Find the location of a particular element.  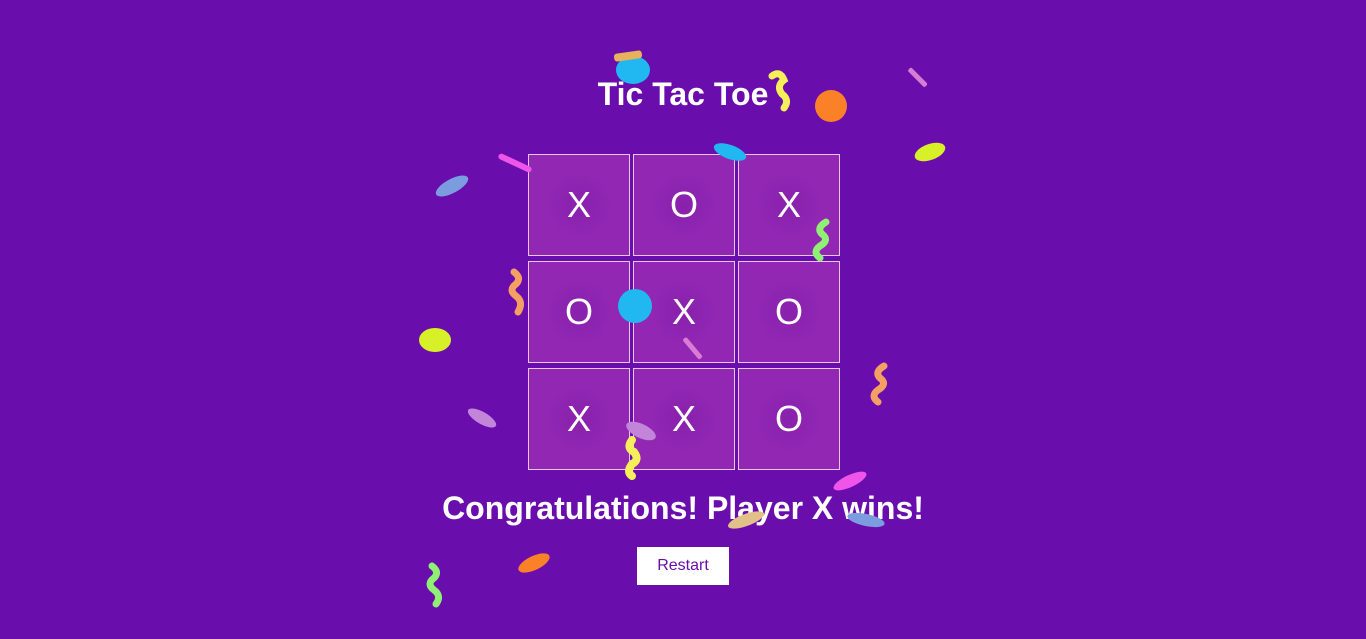

game-title: Tic Tac Toe is located at coordinates (683, 94).